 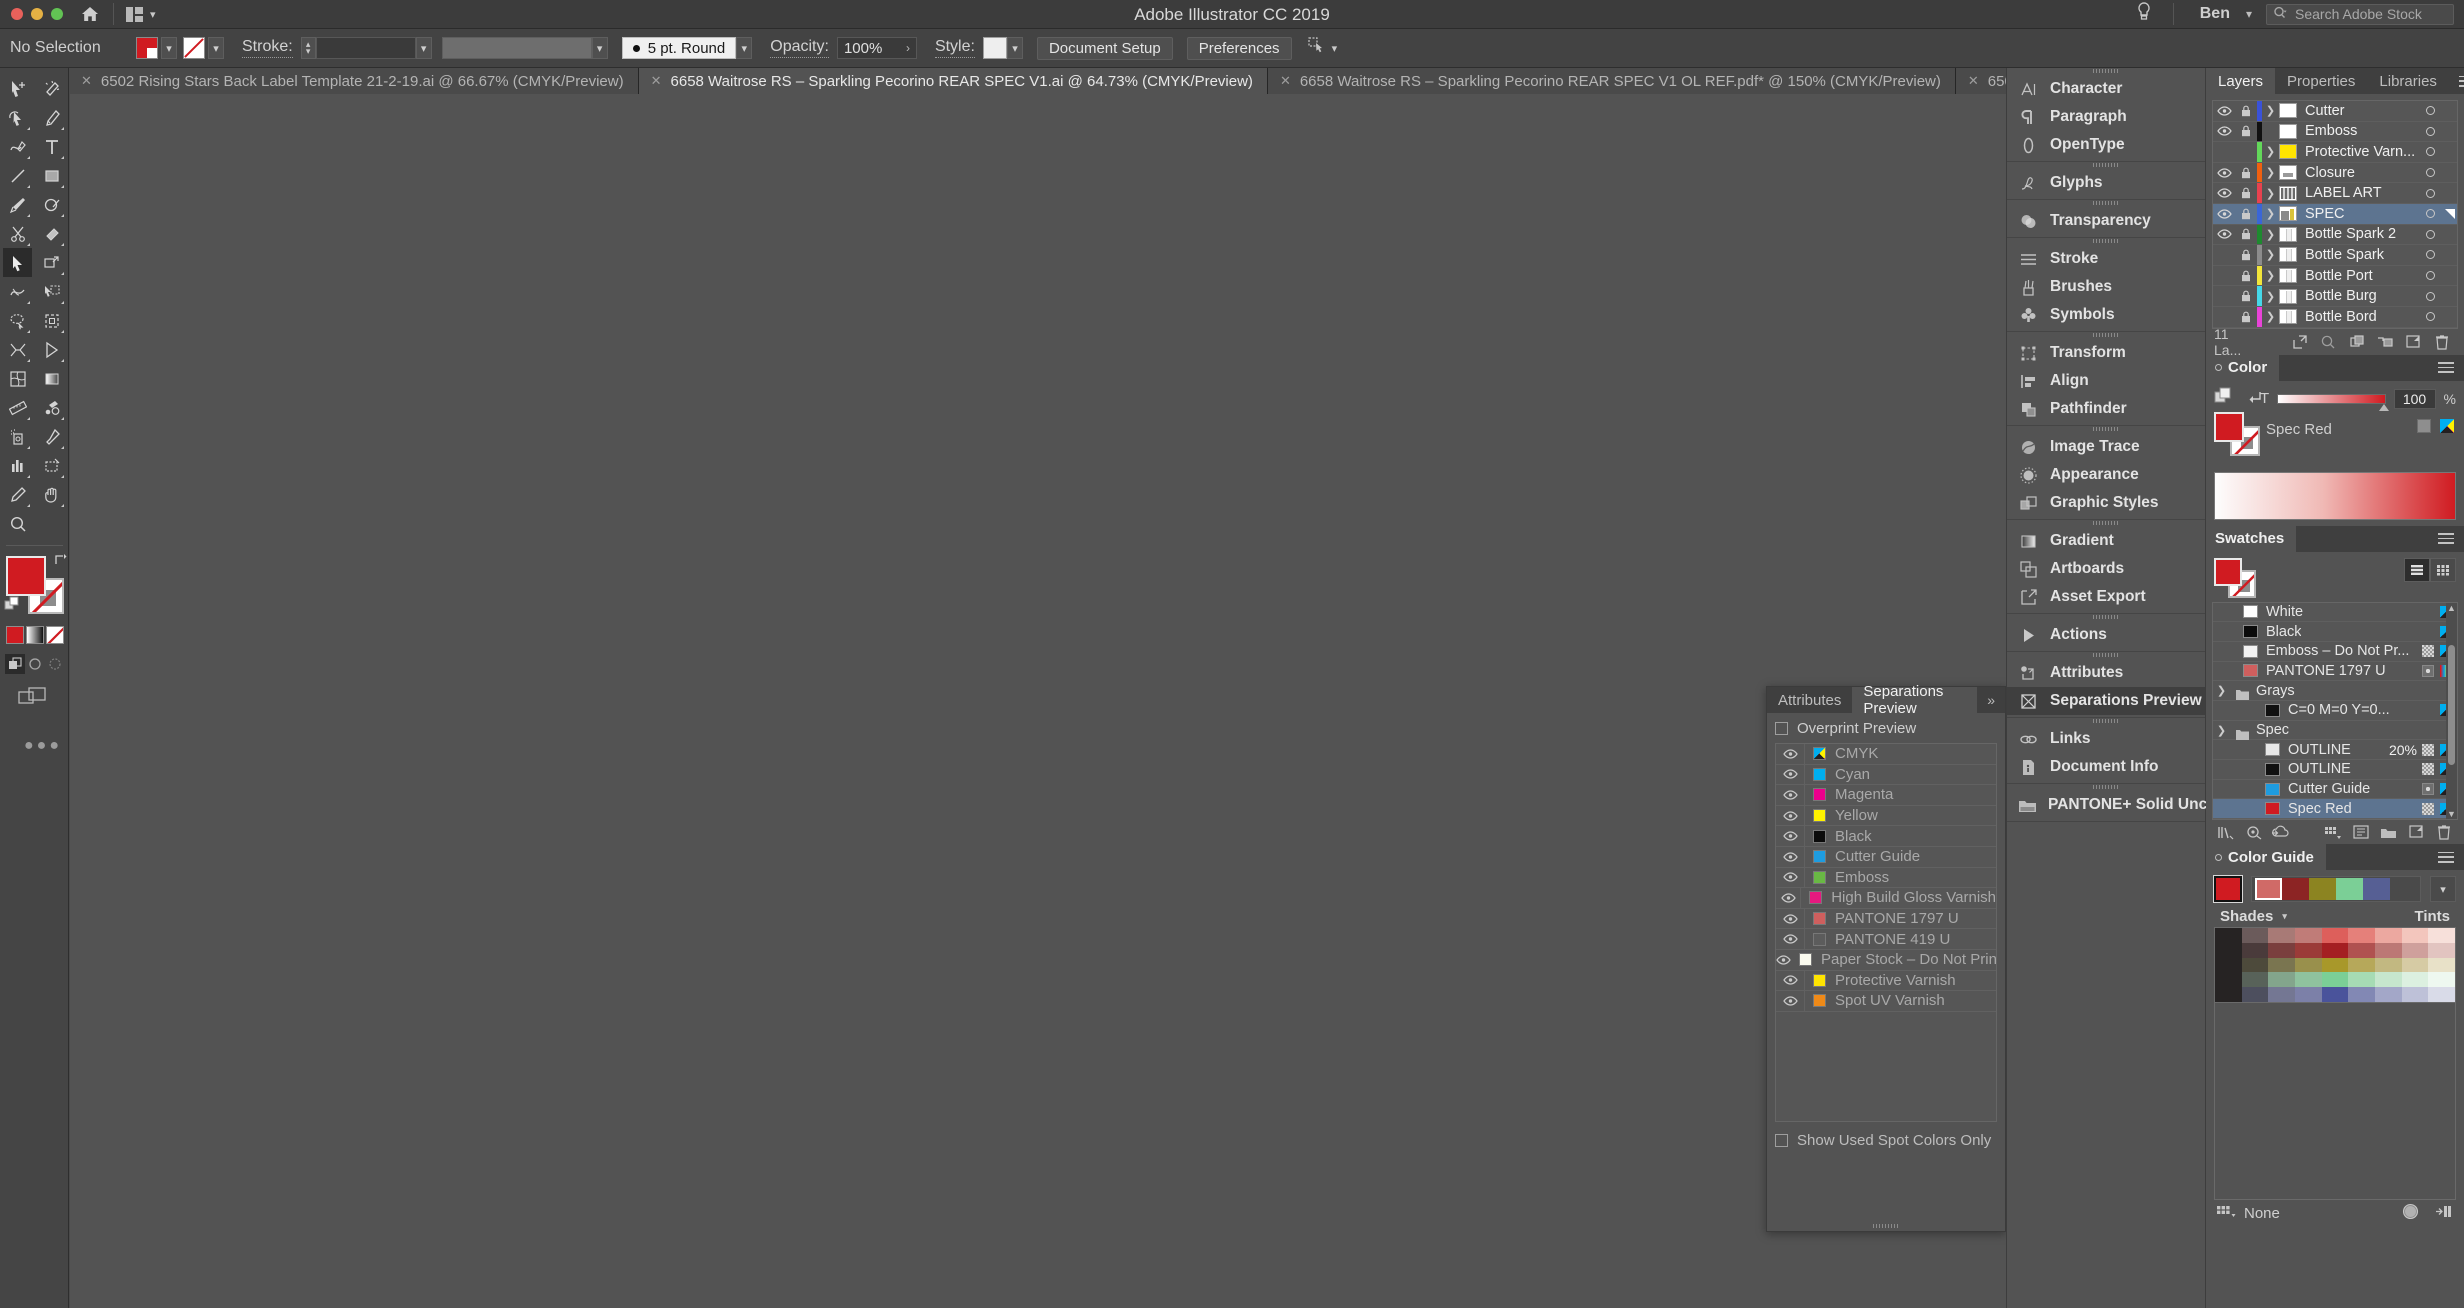 What do you see at coordinates (2335, 255) in the screenshot?
I see `layer-row: ❯ Bottle Spark` at bounding box center [2335, 255].